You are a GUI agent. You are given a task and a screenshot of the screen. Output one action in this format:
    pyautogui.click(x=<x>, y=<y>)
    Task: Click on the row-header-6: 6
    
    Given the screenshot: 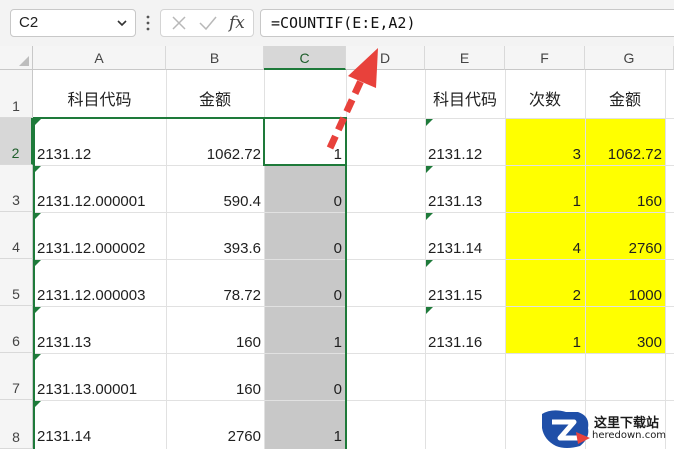 What is the action you would take?
    pyautogui.click(x=16, y=329)
    